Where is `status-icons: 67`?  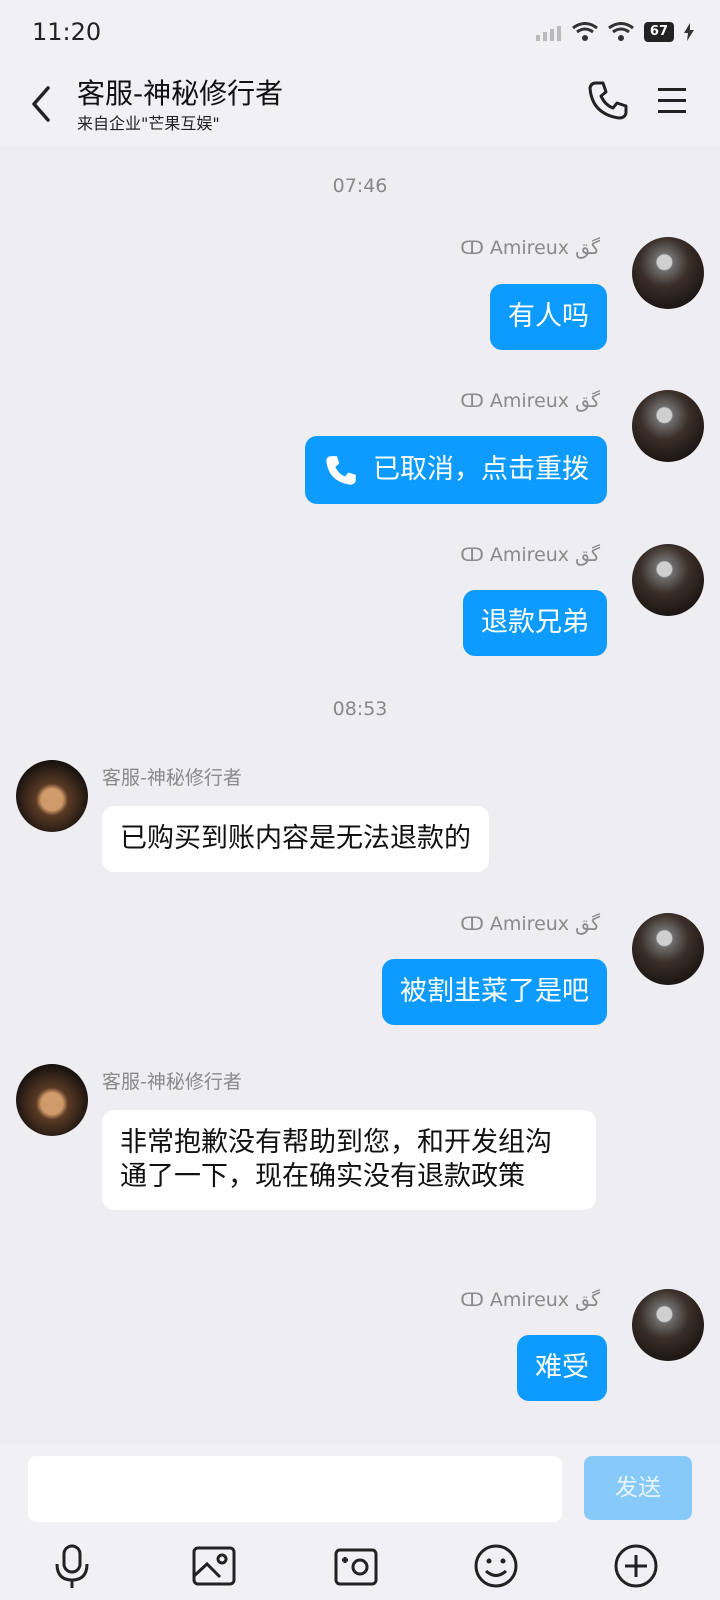 status-icons: 67 is located at coordinates (614, 32).